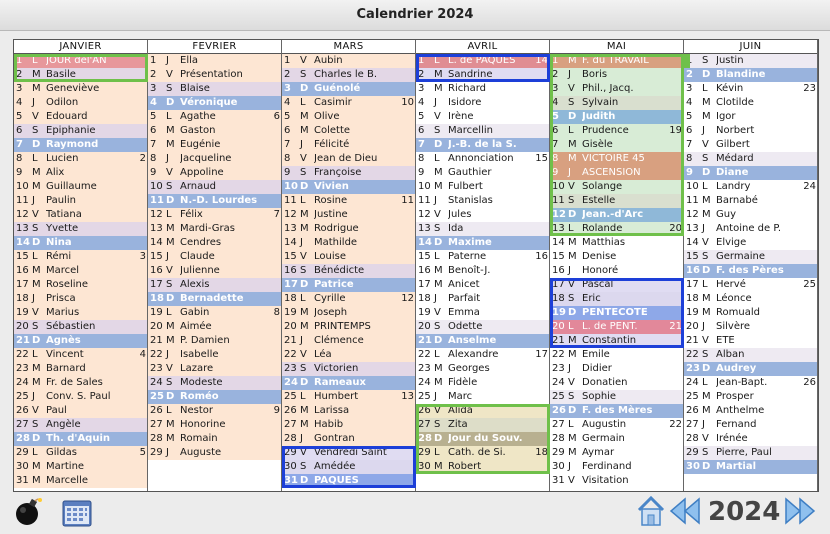  I want to click on day-row: 7 M Gisèle, so click(616, 145).